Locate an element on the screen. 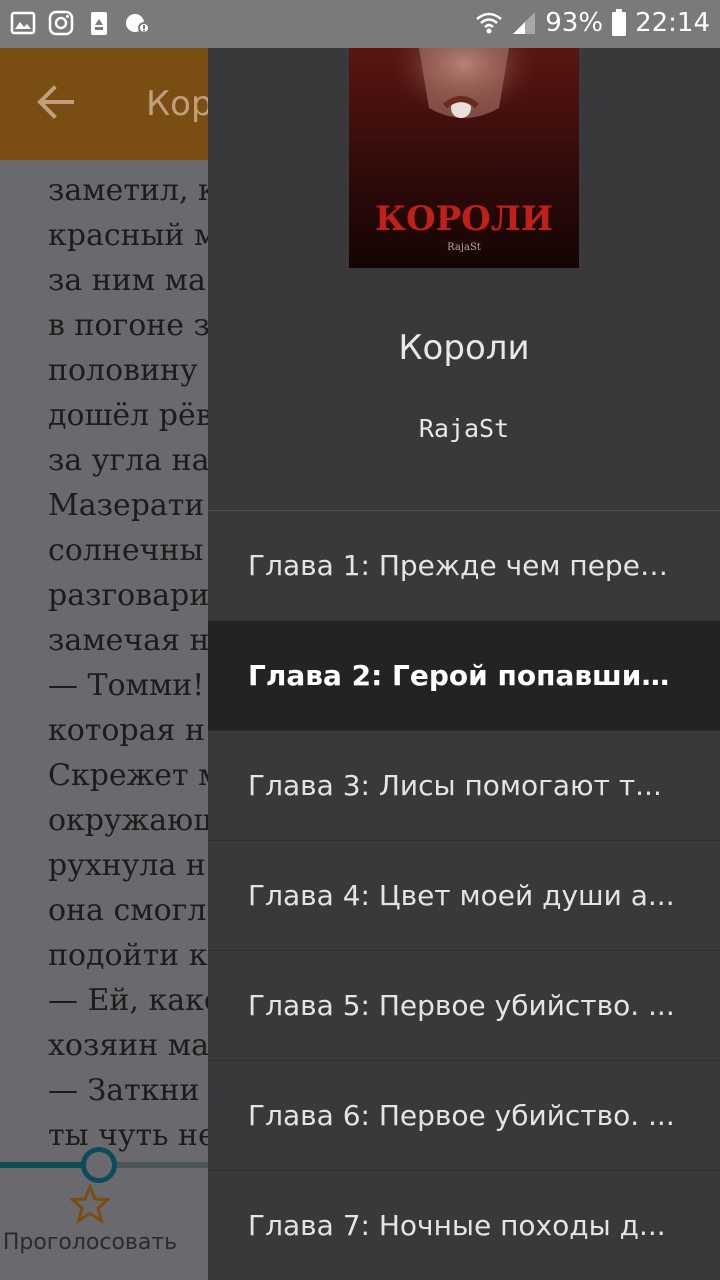  app-bar-title: Кор is located at coordinates (179, 104).